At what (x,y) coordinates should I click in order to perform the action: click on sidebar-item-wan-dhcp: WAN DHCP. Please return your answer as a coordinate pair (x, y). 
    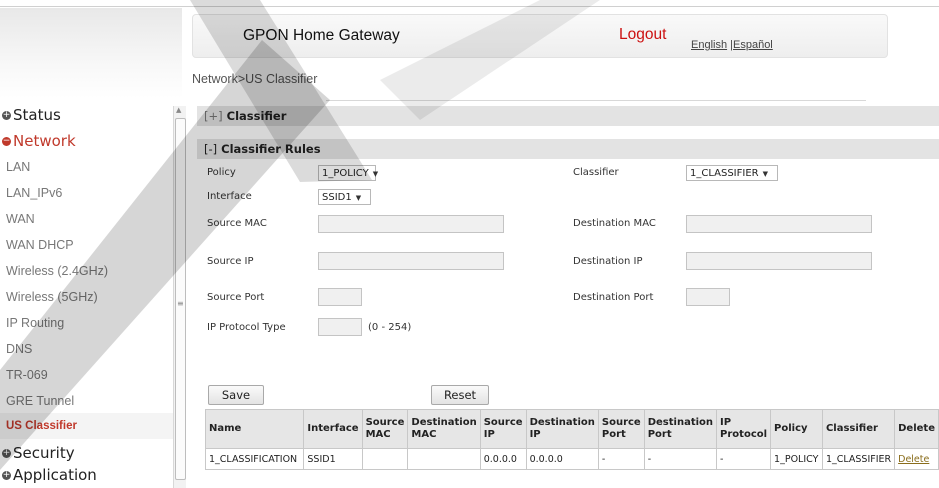
    Looking at the image, I should click on (40, 245).